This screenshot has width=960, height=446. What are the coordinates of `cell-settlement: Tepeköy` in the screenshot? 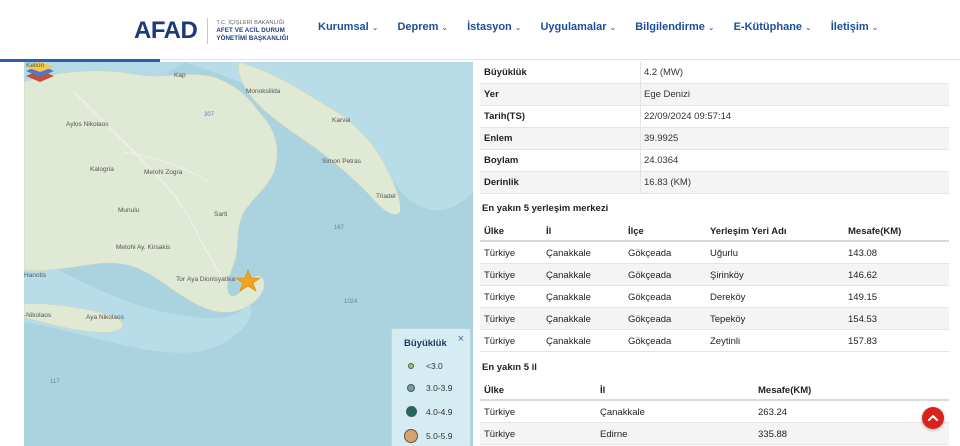 It's located at (728, 319).